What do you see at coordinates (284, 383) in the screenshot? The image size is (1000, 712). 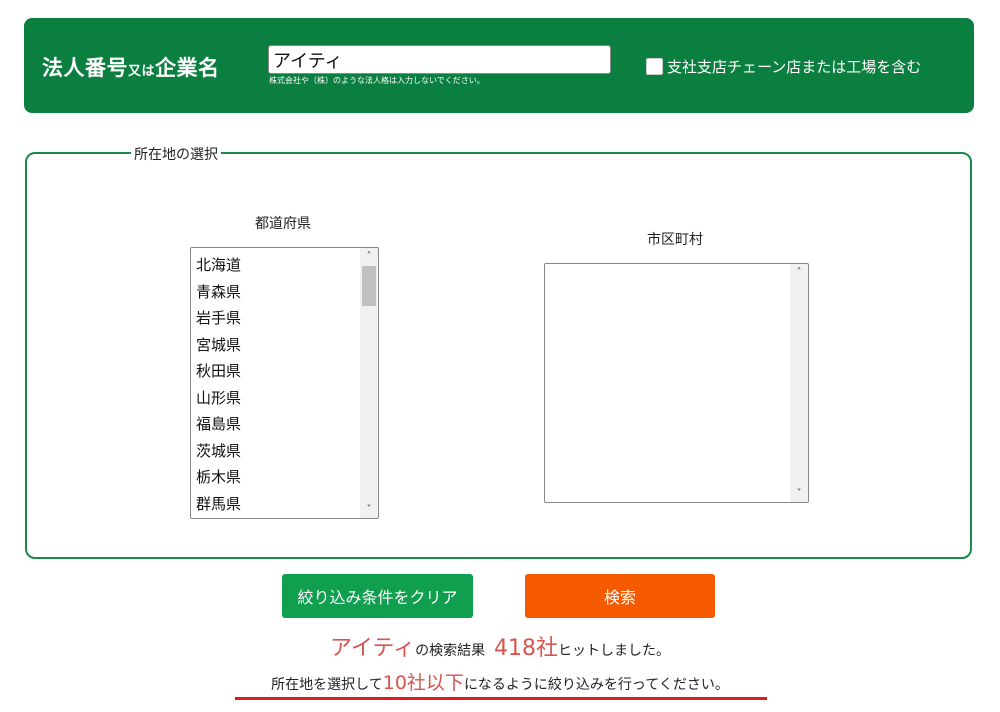 I see `prefecture-select: 北海道 青森県 岩手県 宮城県 秋田県 山形県 福島県 茨城県 栃木県 群馬県 ˄ ˅` at bounding box center [284, 383].